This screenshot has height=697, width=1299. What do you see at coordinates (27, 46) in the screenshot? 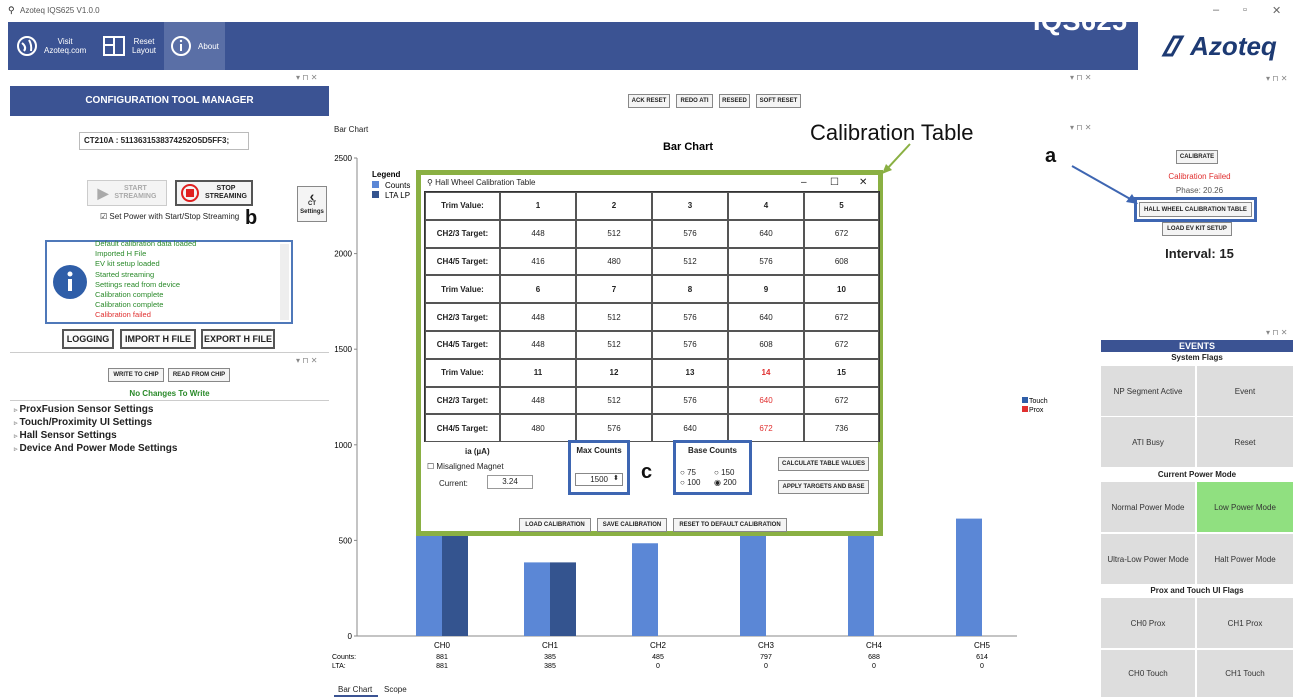
I see `globe-icon` at bounding box center [27, 46].